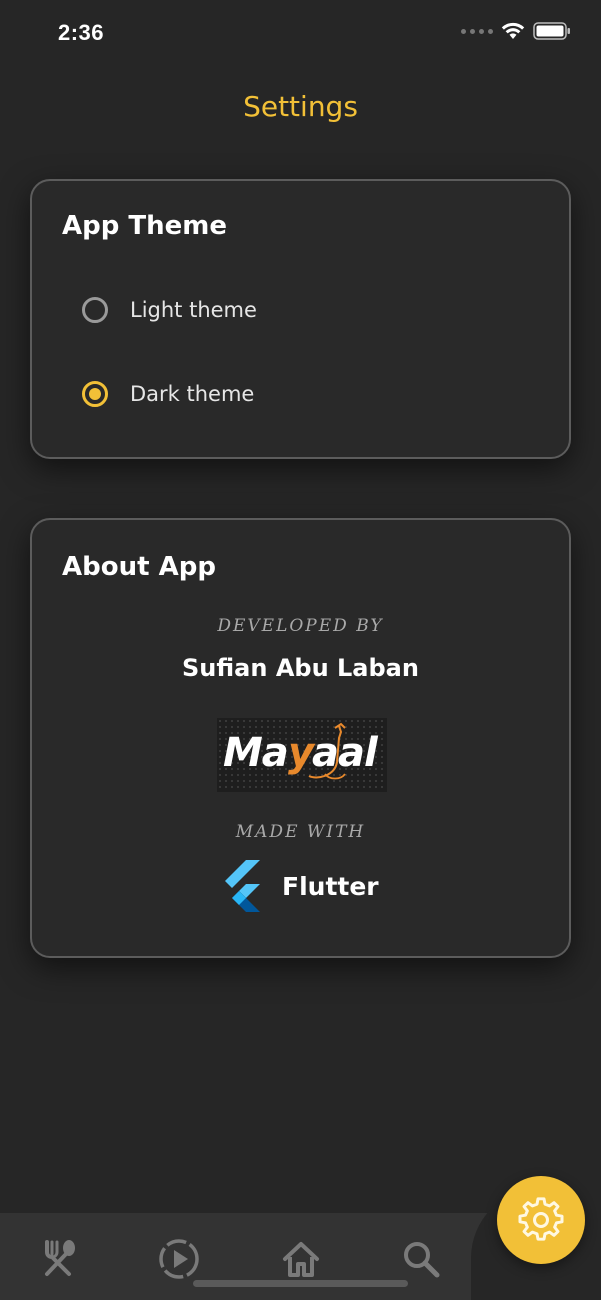 The height and width of the screenshot is (1300, 601). What do you see at coordinates (145, 226) in the screenshot?
I see `app-theme-title: App Theme` at bounding box center [145, 226].